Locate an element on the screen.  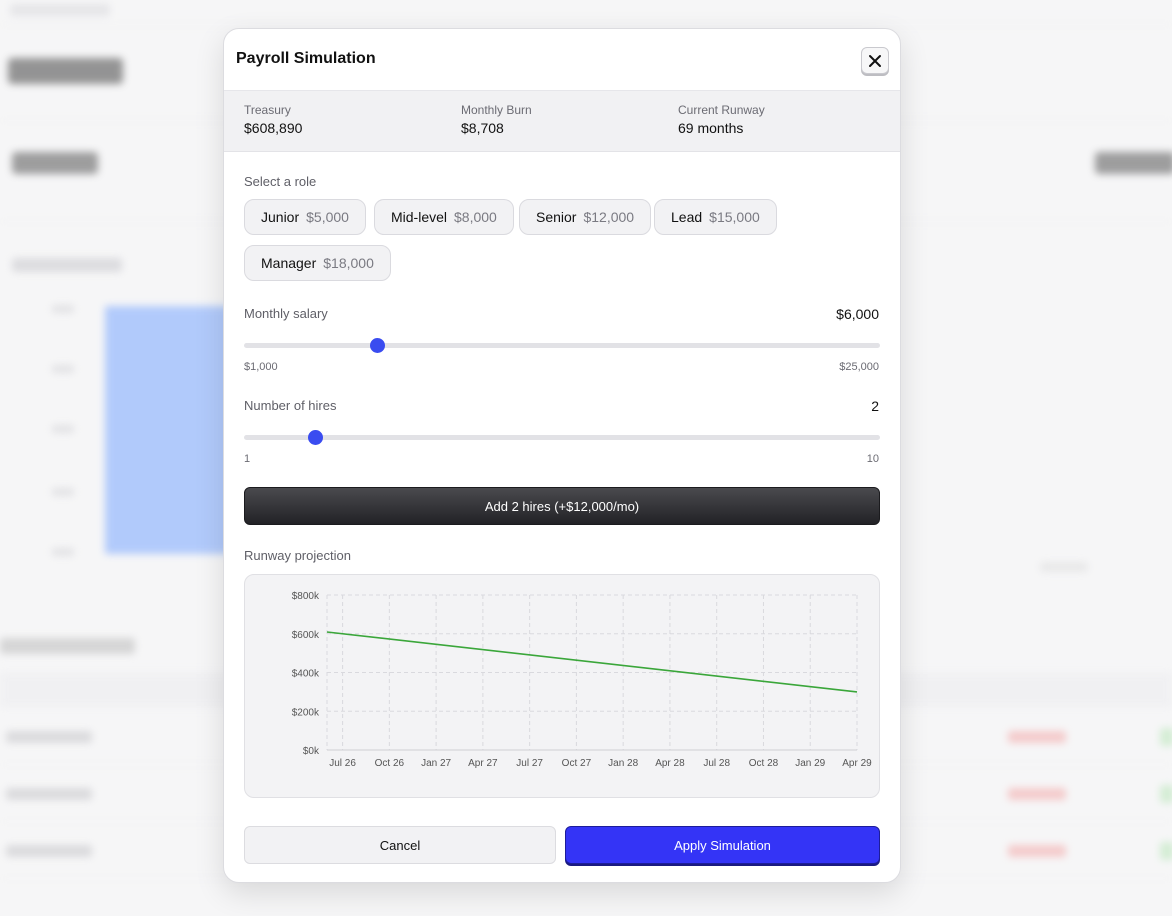
x-tick-label: Jul 28 is located at coordinates (716, 763).